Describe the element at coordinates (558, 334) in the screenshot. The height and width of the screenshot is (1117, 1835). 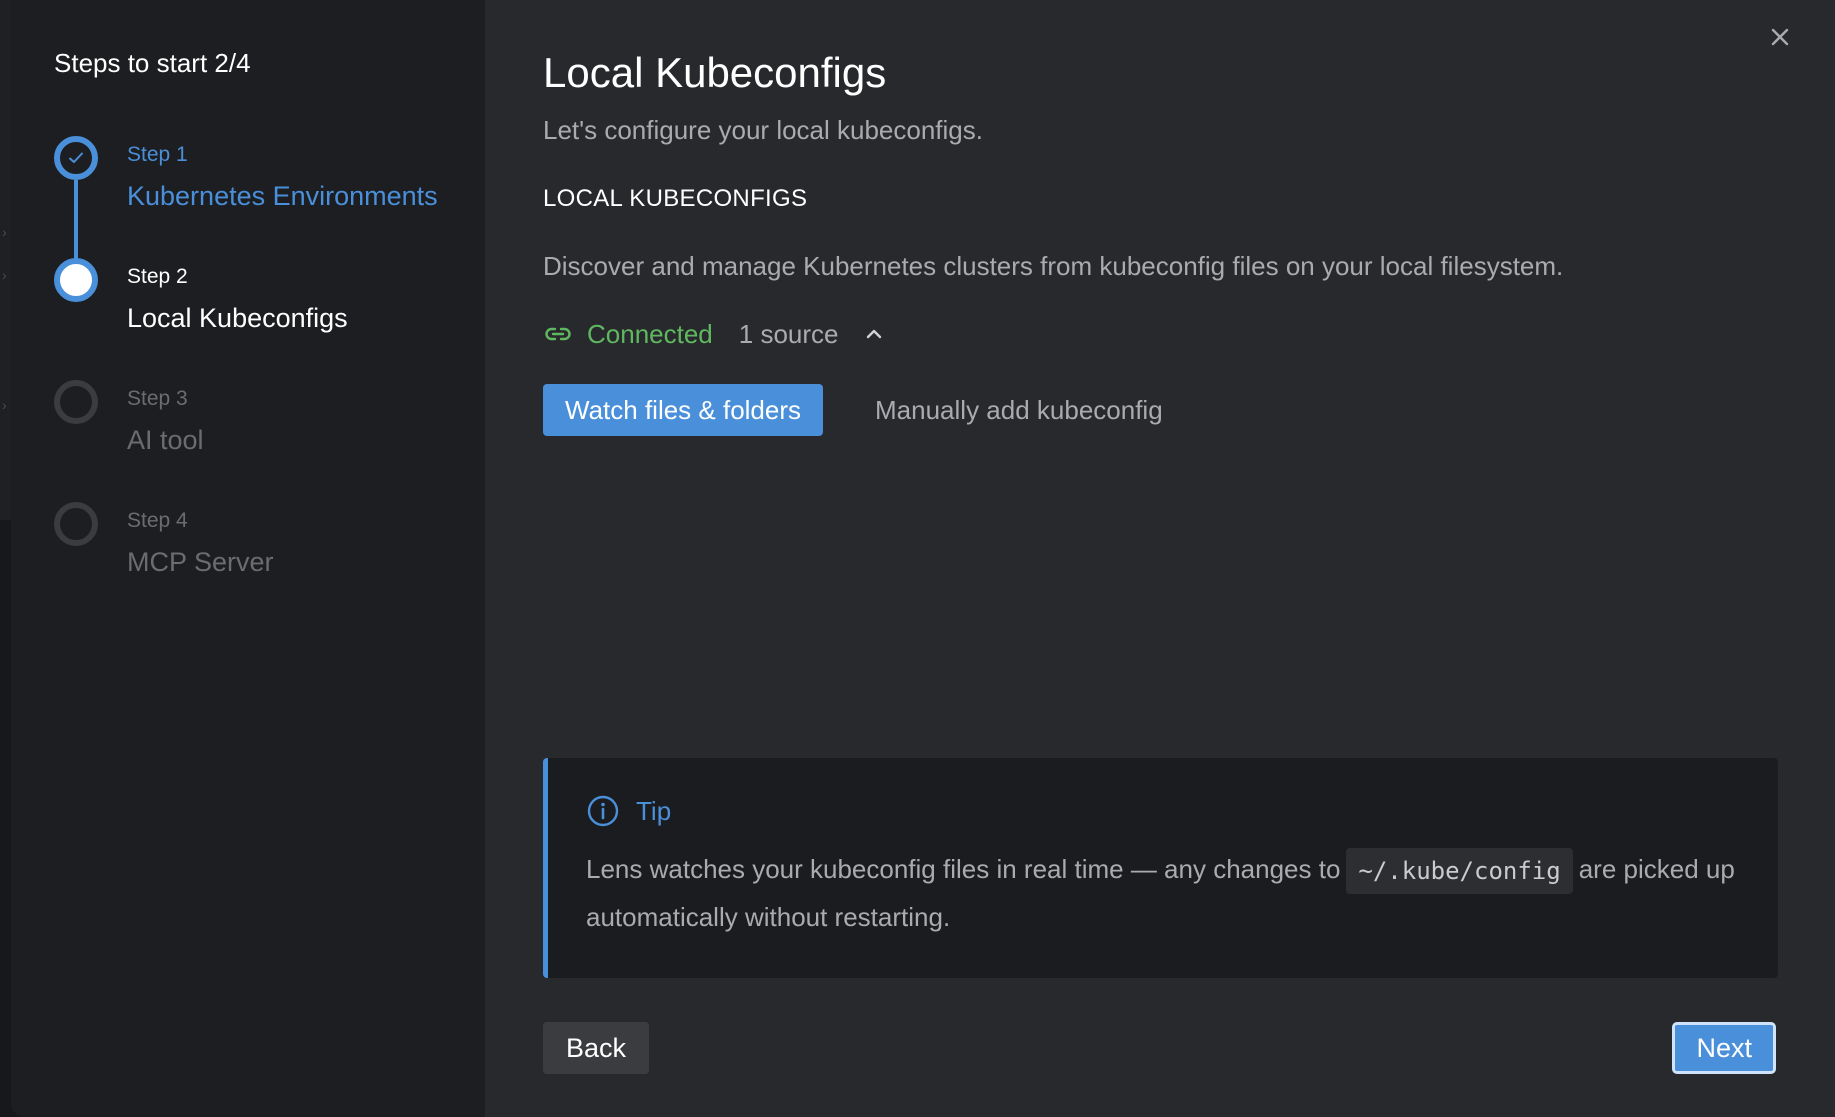
I see `link-icon` at that location.